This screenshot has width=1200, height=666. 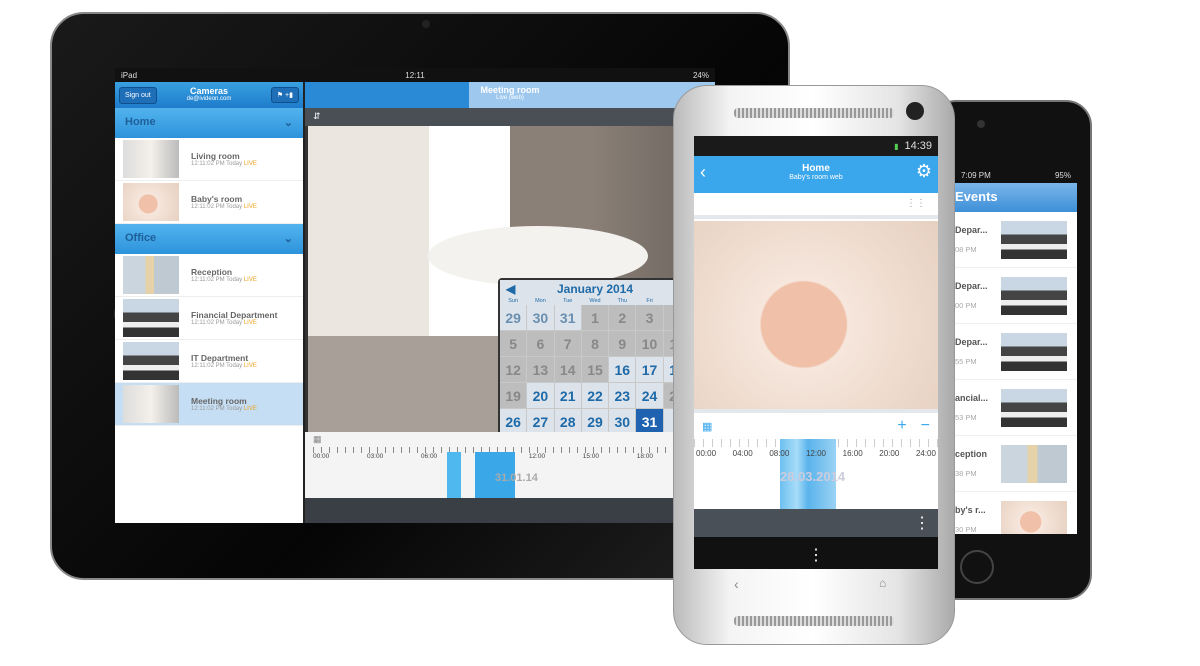 What do you see at coordinates (513, 395) in the screenshot?
I see `calendar-day: 19` at bounding box center [513, 395].